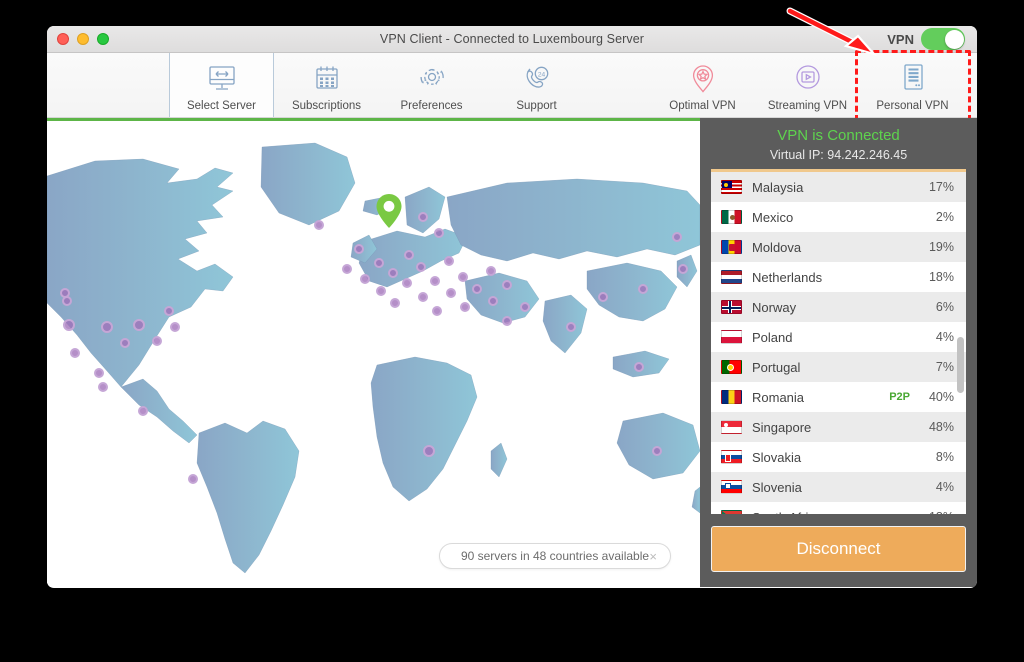  Describe the element at coordinates (960, 365) in the screenshot. I see `country-list-scrollbar` at that location.